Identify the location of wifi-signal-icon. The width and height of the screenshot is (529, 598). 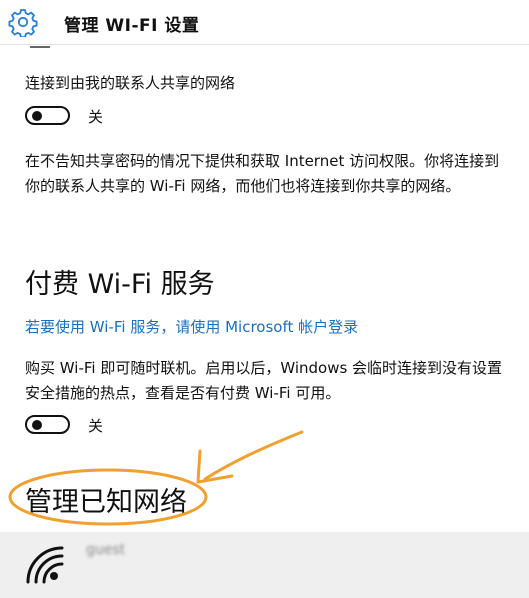
(45, 565).